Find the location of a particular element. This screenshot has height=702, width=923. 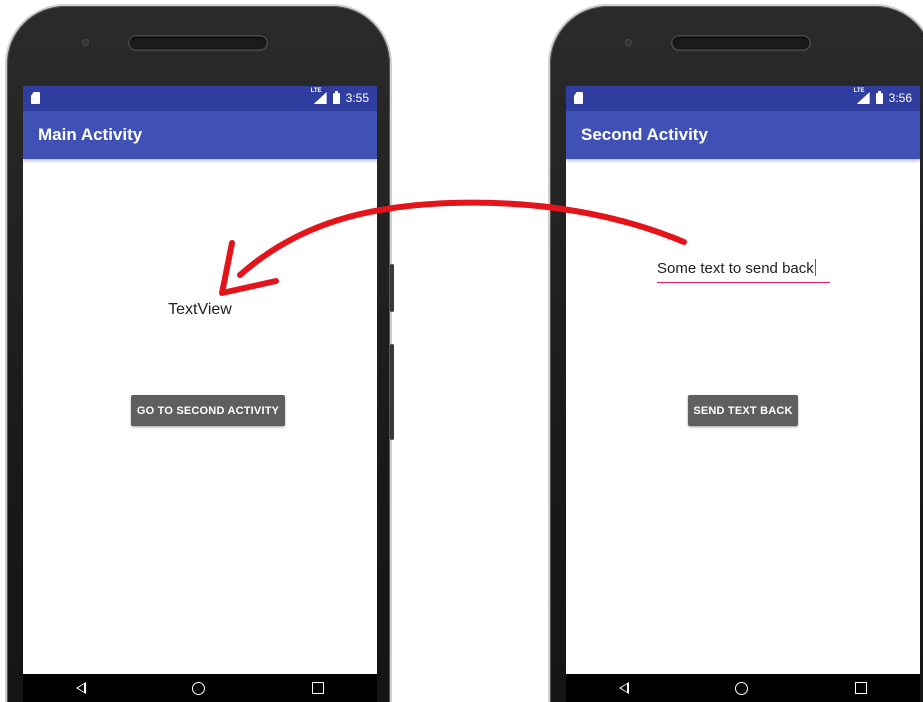

app-bar-title: Main Activity is located at coordinates (200, 135).